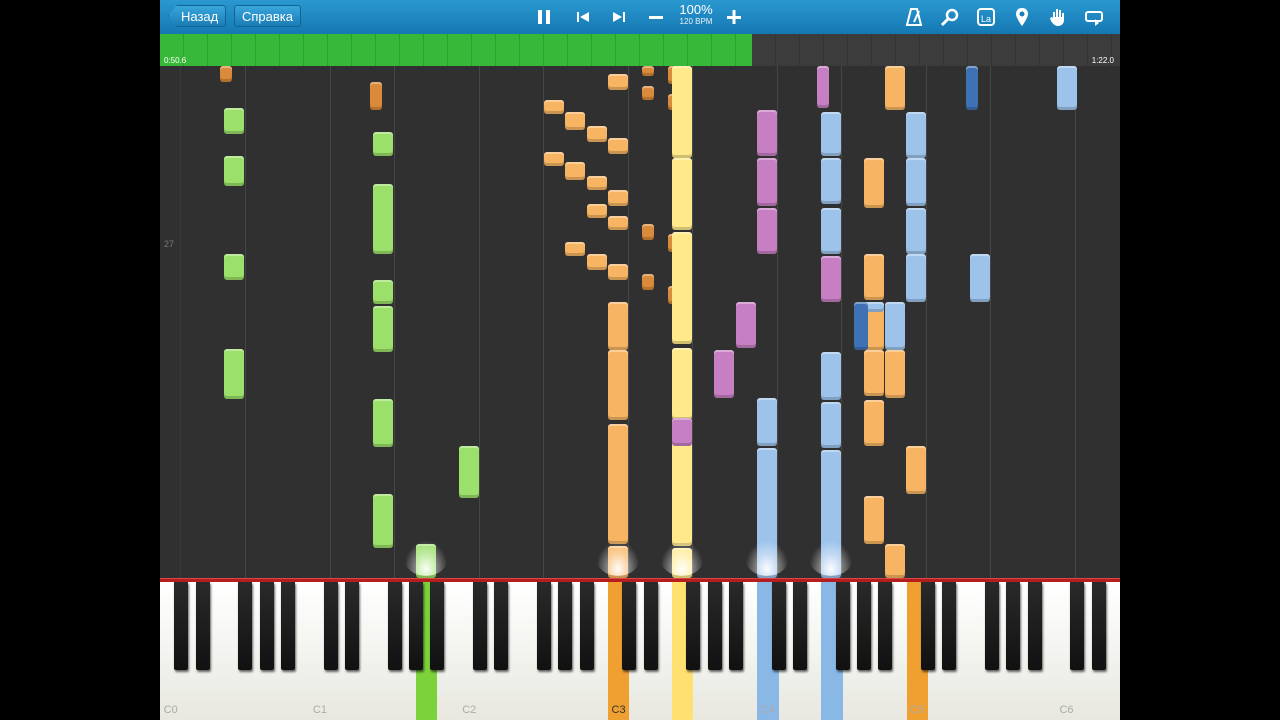 The width and height of the screenshot is (1280, 720). What do you see at coordinates (544, 17) in the screenshot?
I see `pause-icon` at bounding box center [544, 17].